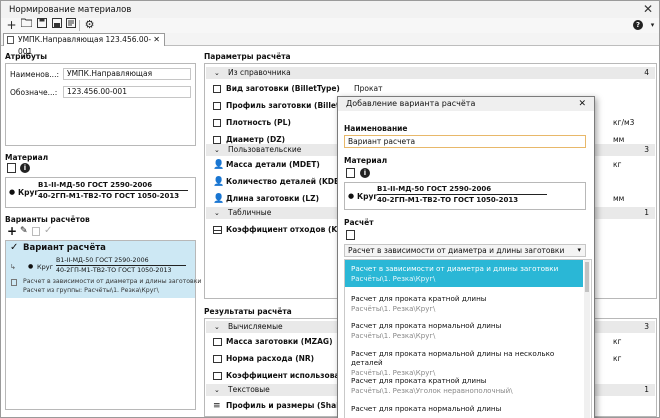 The height and width of the screenshot is (418, 660). I want to click on param-label: Количество деталей (KDET), so click(287, 181).